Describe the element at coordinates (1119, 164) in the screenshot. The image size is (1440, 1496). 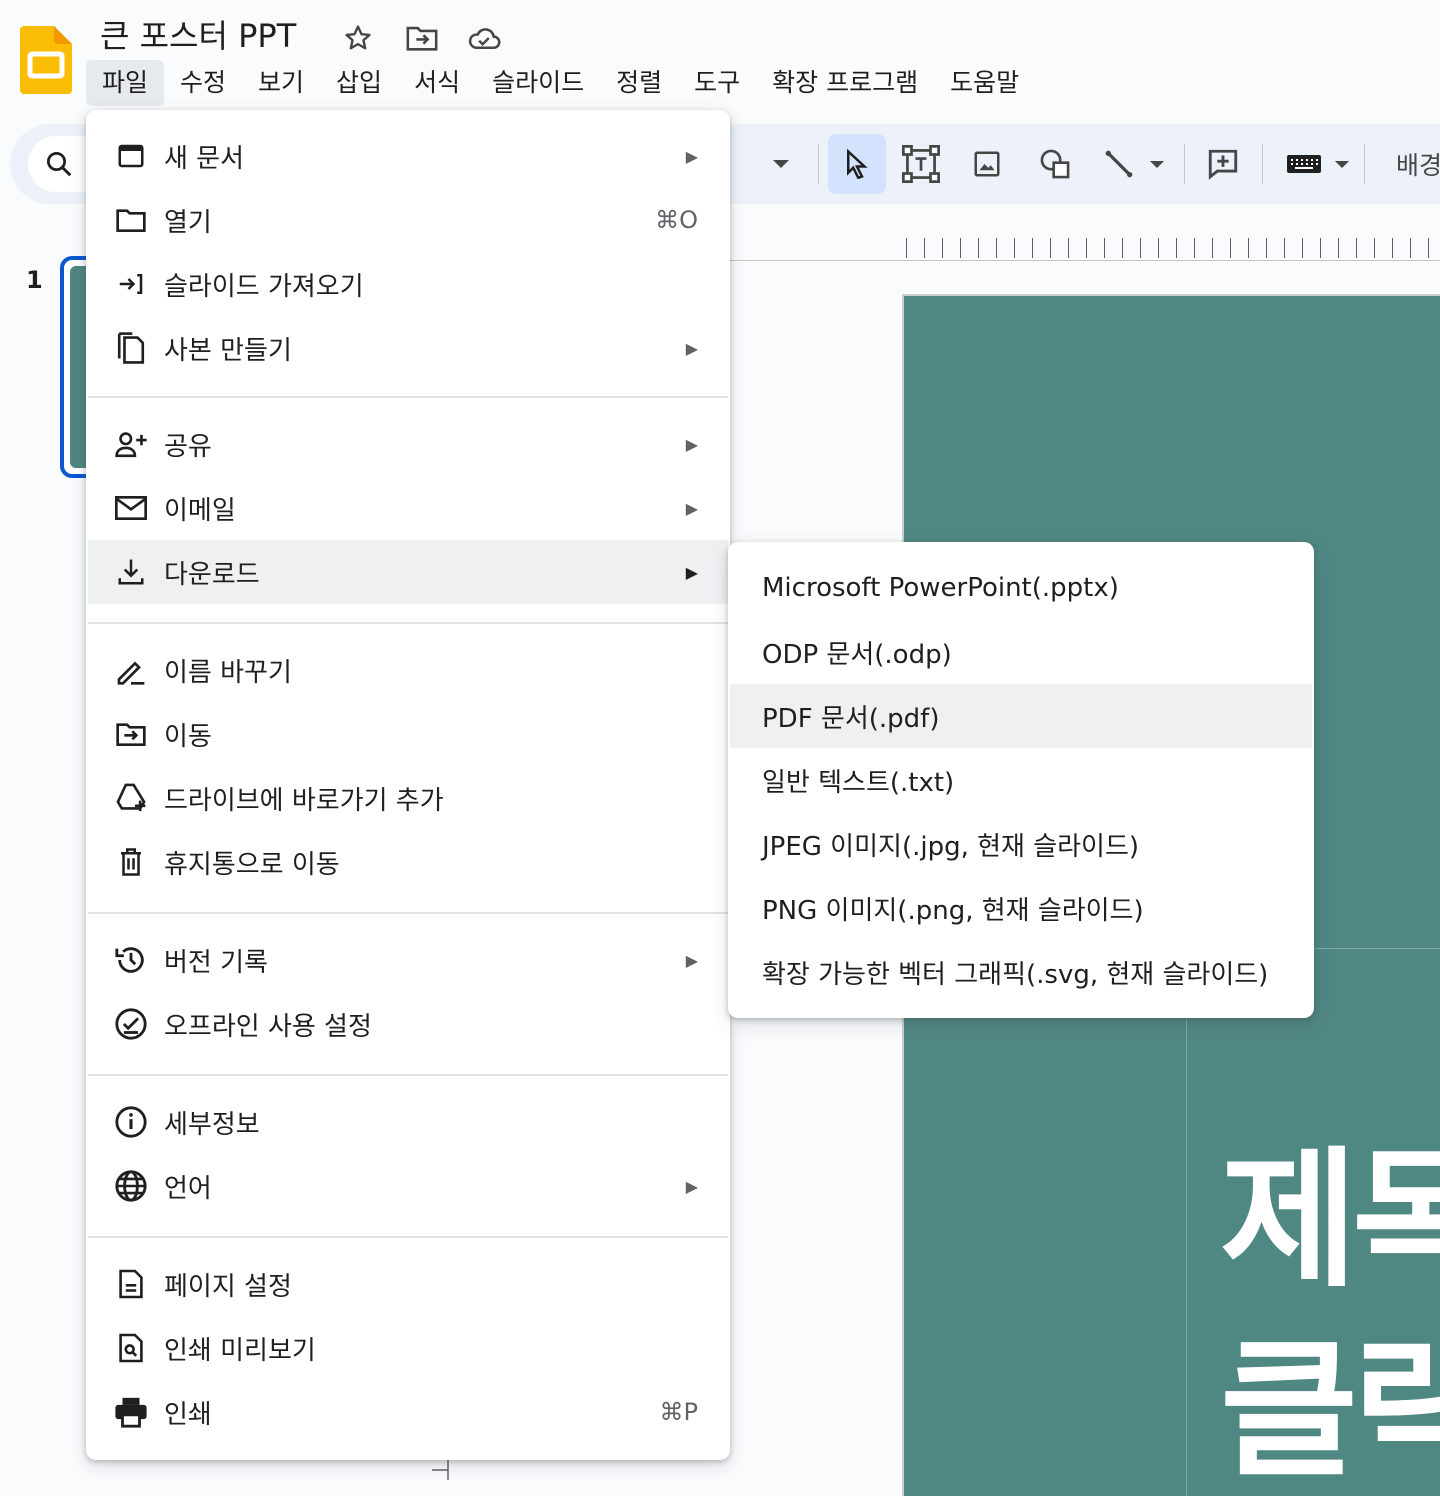
I see `line-icon` at that location.